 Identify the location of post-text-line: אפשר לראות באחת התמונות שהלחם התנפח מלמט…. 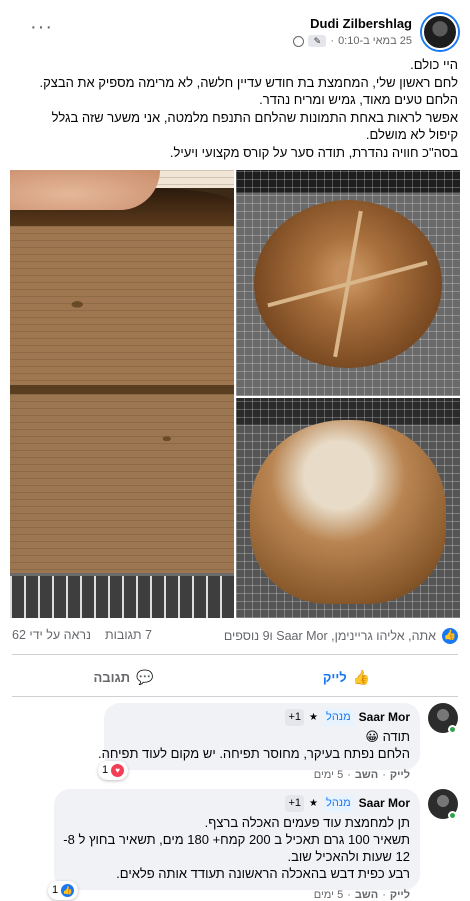
(254, 117).